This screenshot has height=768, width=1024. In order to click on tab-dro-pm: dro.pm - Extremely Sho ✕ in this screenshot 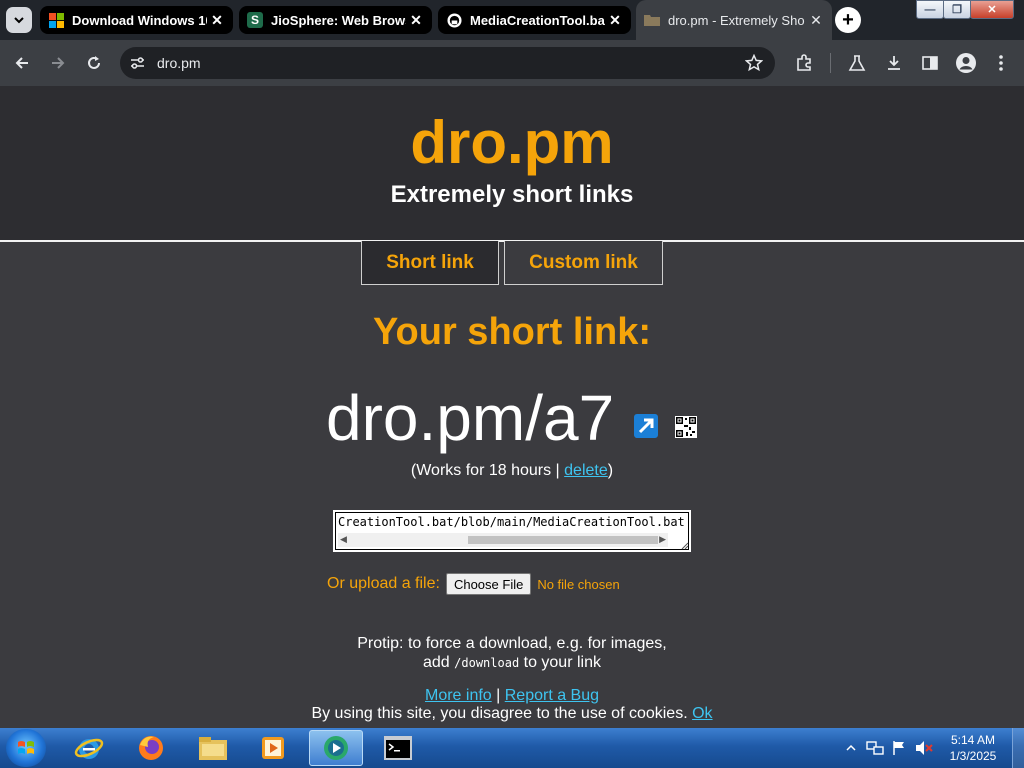, I will do `click(734, 20)`.